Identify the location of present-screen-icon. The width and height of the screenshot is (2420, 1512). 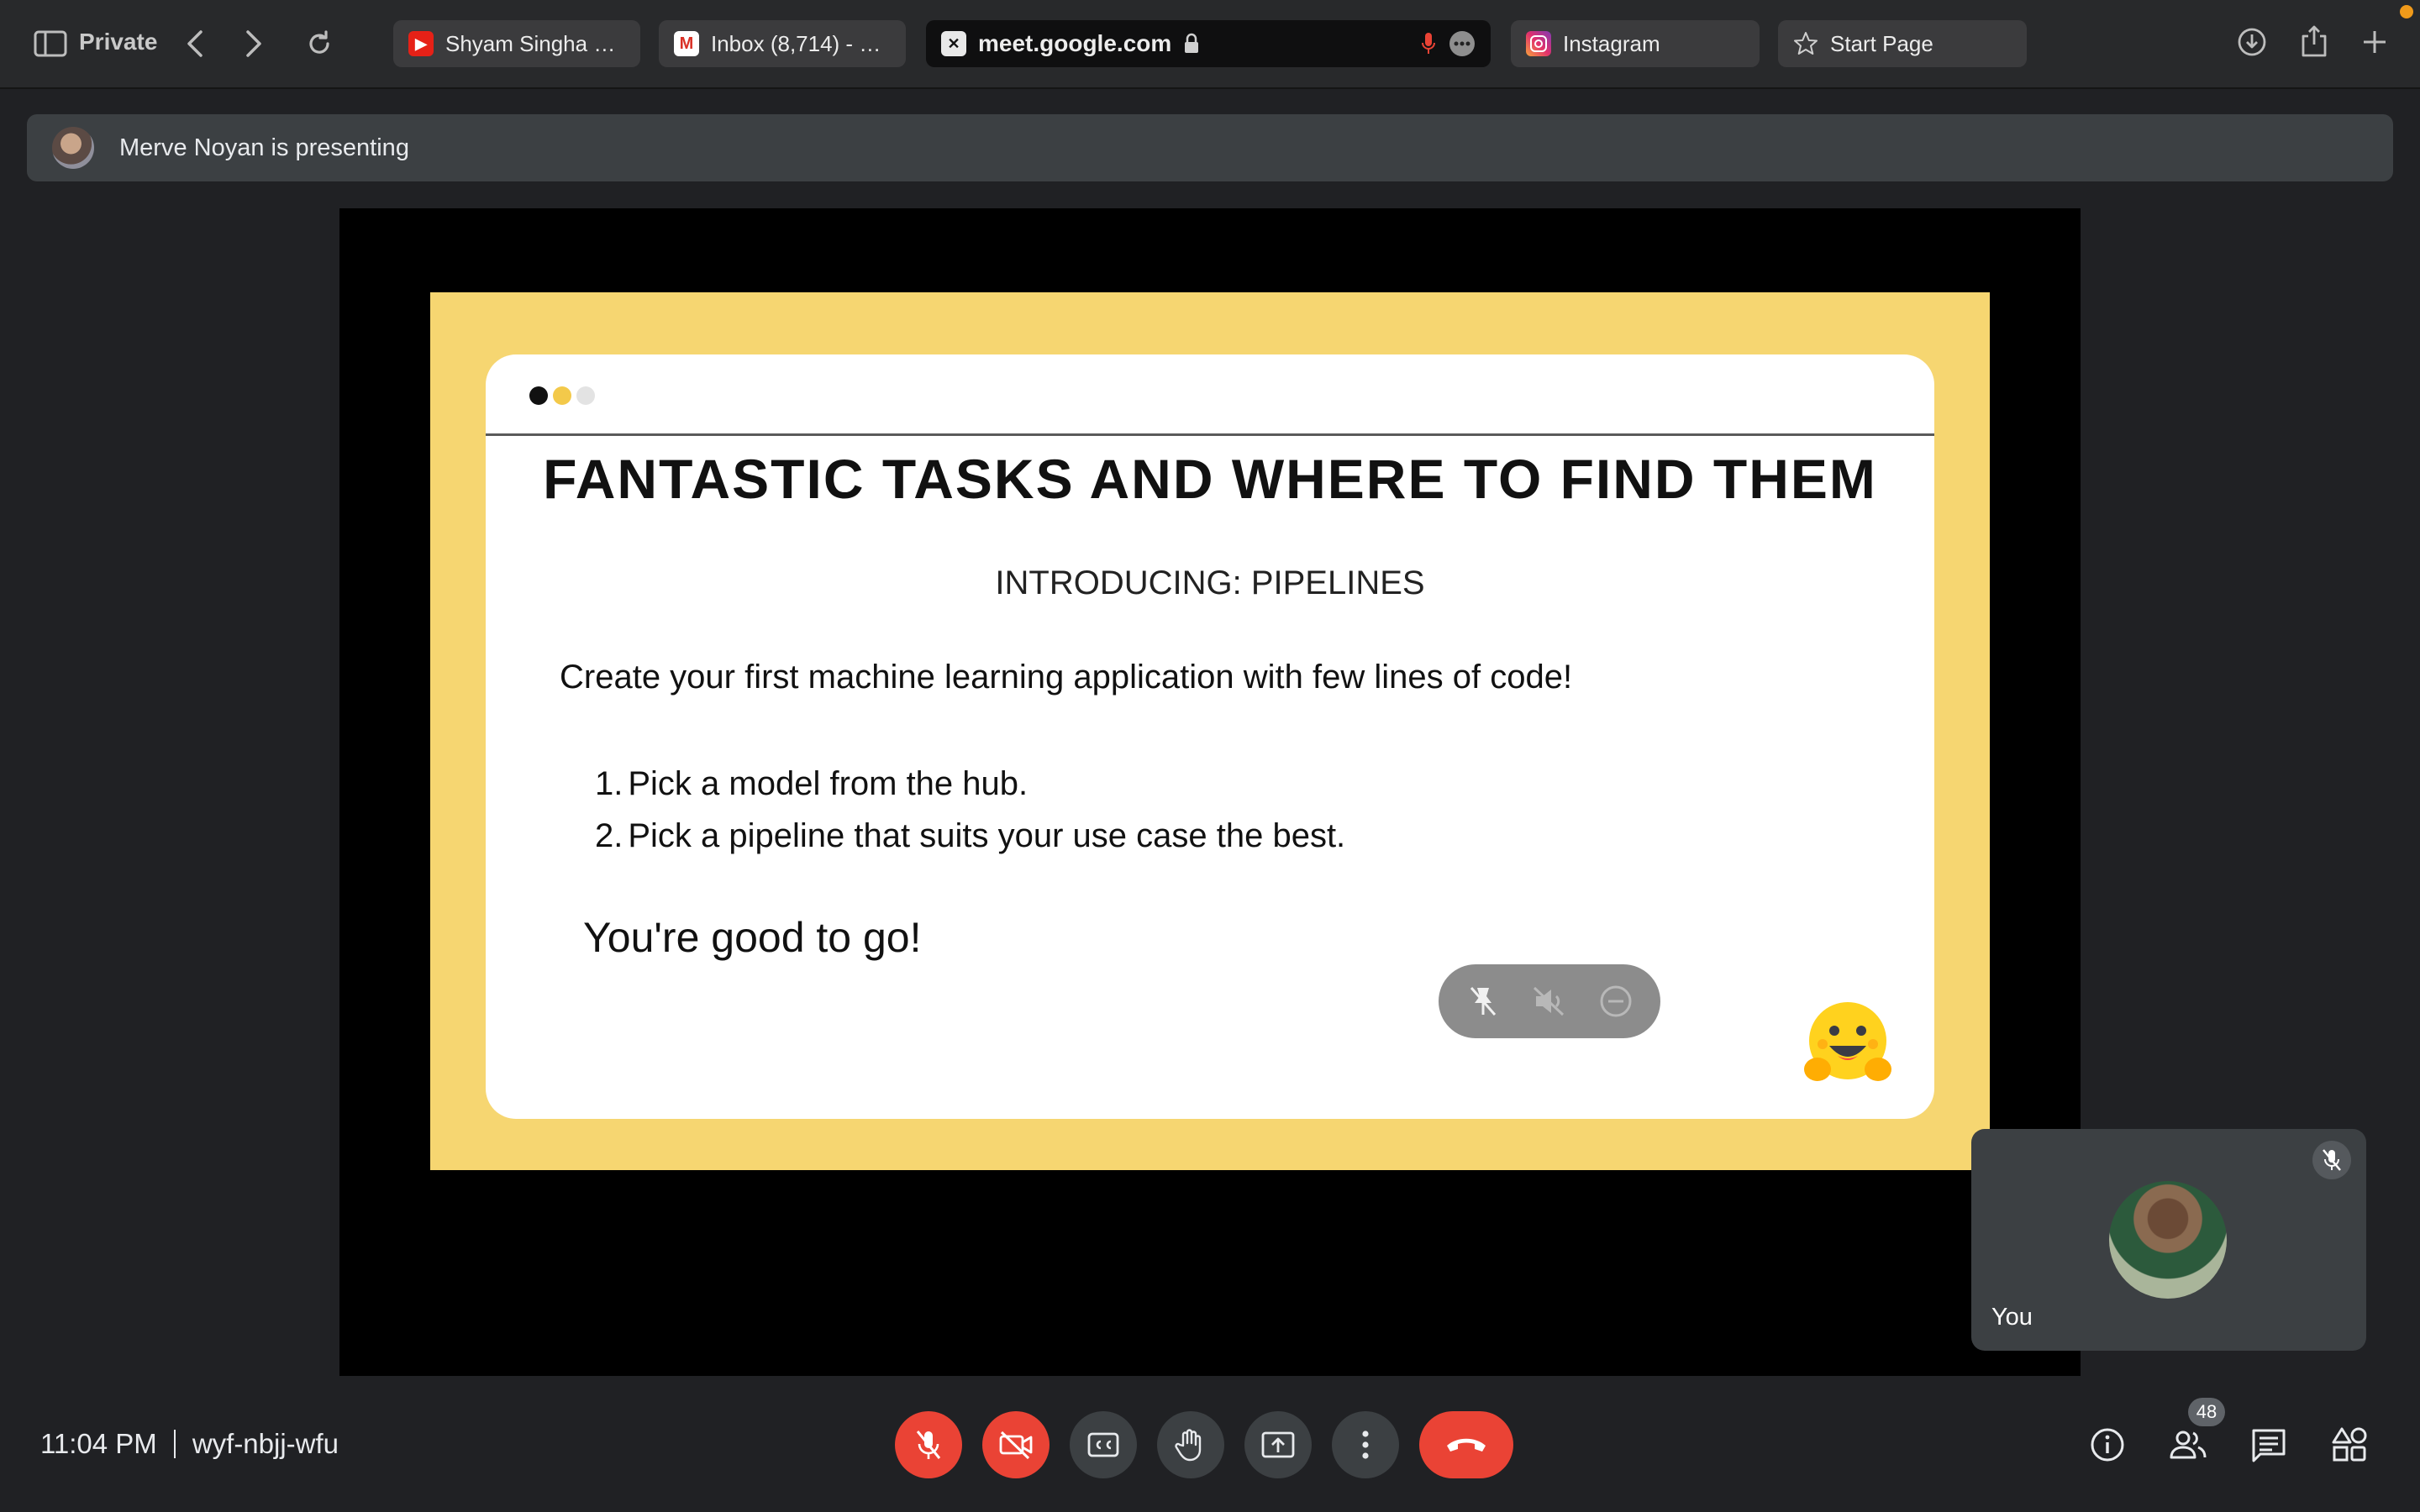
(1278, 1444).